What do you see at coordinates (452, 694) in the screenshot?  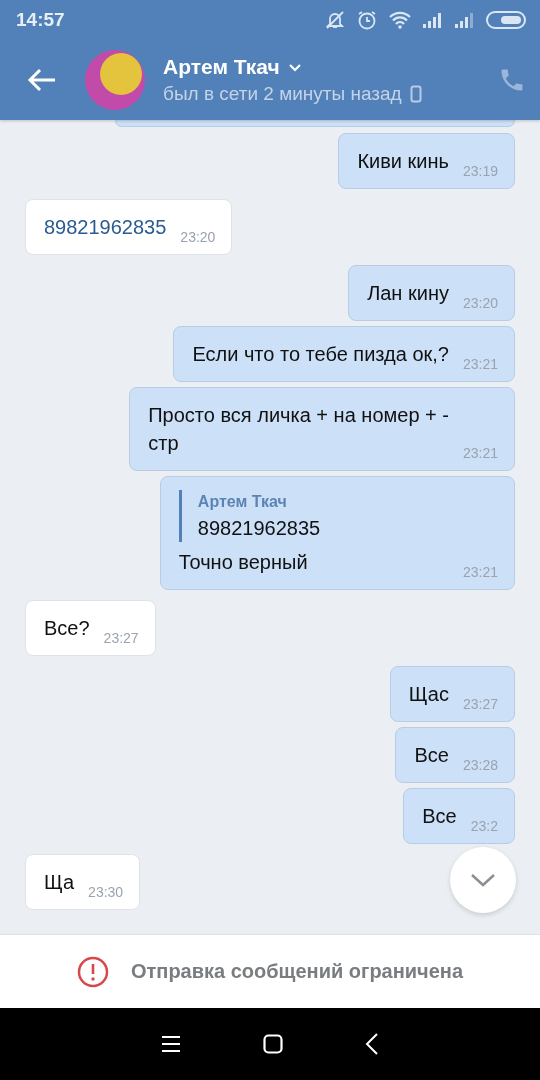 I see `message-bubble: Щас 23:27` at bounding box center [452, 694].